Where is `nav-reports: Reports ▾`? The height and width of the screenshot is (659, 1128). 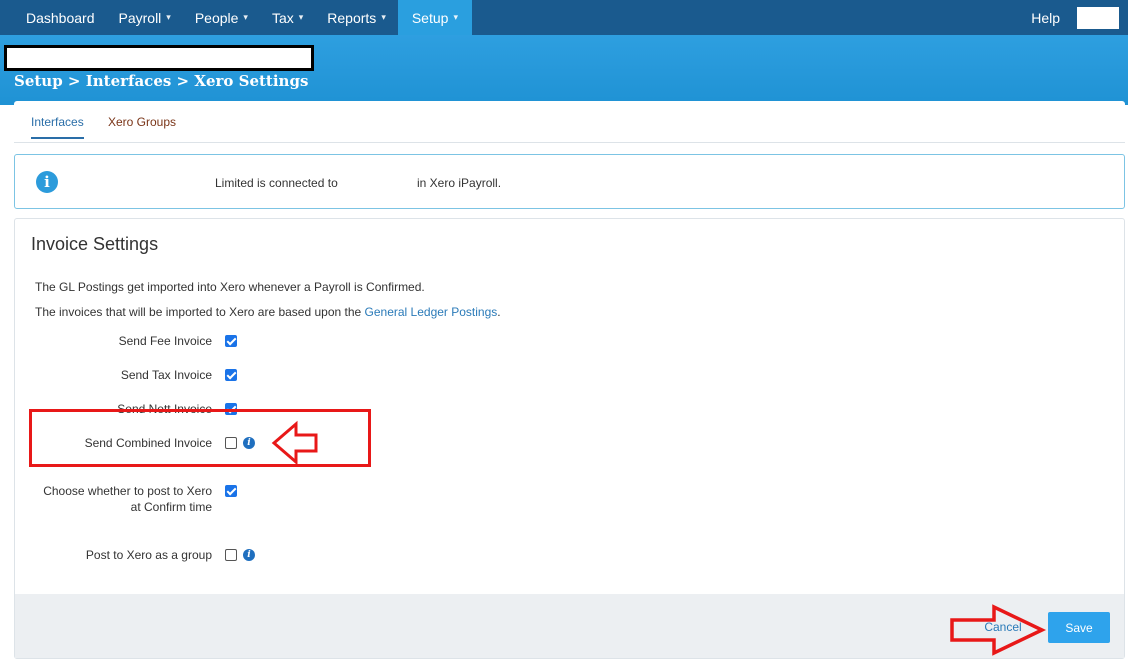 nav-reports: Reports ▾ is located at coordinates (356, 17).